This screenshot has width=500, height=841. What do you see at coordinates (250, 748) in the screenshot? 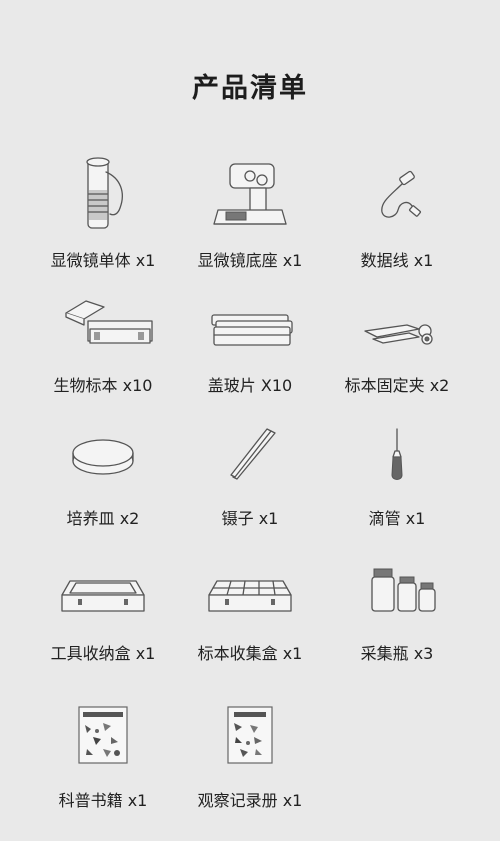
I see `record-book-icon` at bounding box center [250, 748].